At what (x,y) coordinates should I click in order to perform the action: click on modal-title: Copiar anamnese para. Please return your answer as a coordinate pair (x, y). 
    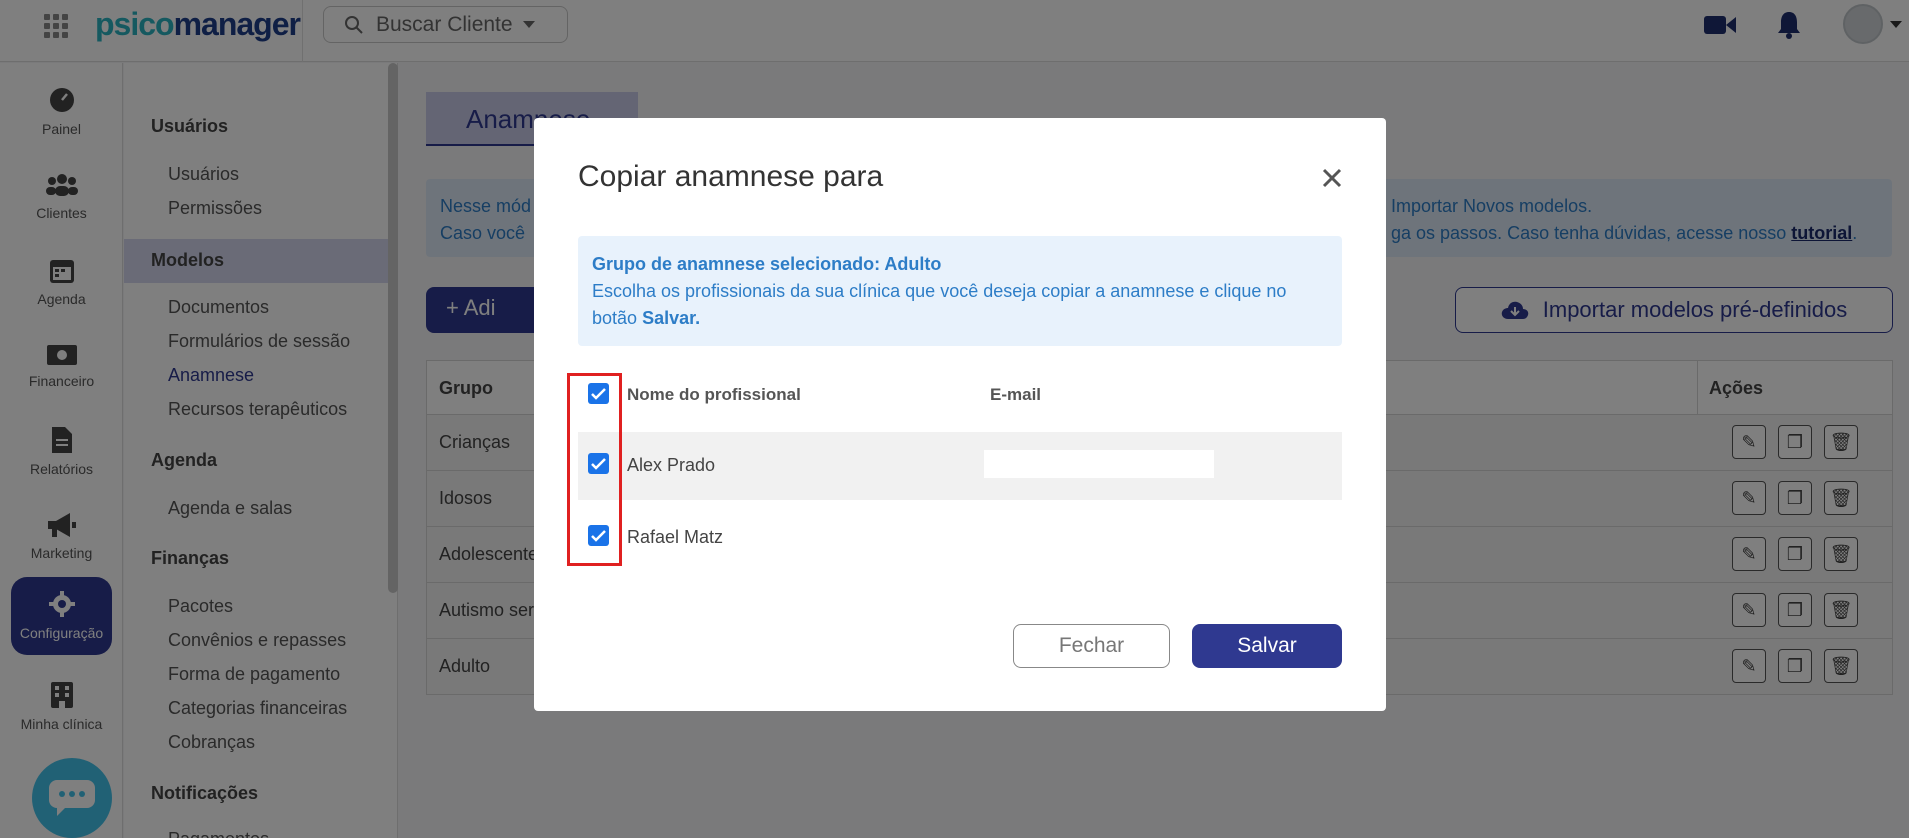
    Looking at the image, I should click on (731, 176).